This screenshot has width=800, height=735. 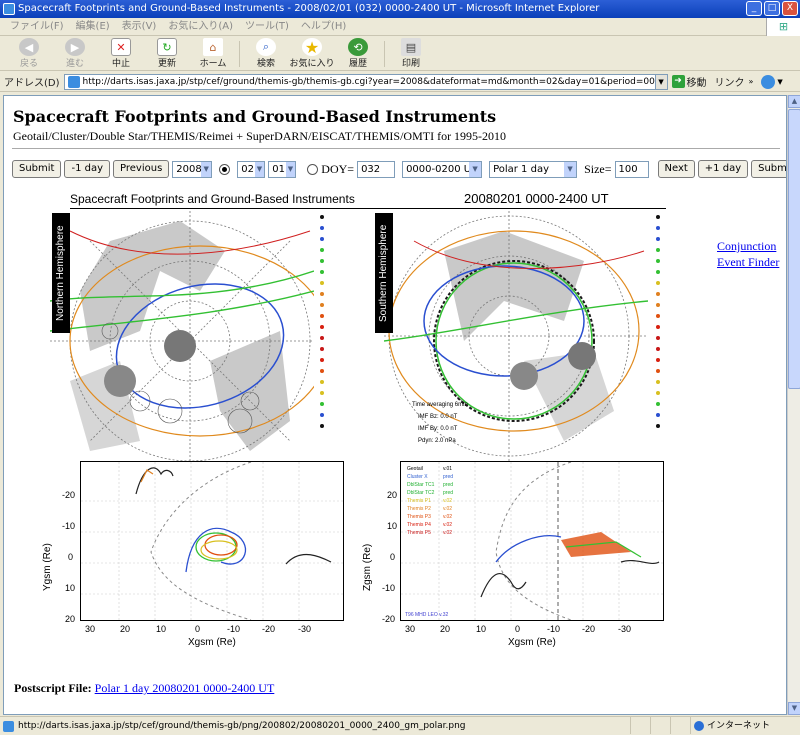 What do you see at coordinates (723, 169) in the screenshot?
I see `plus-day-button: +1 day` at bounding box center [723, 169].